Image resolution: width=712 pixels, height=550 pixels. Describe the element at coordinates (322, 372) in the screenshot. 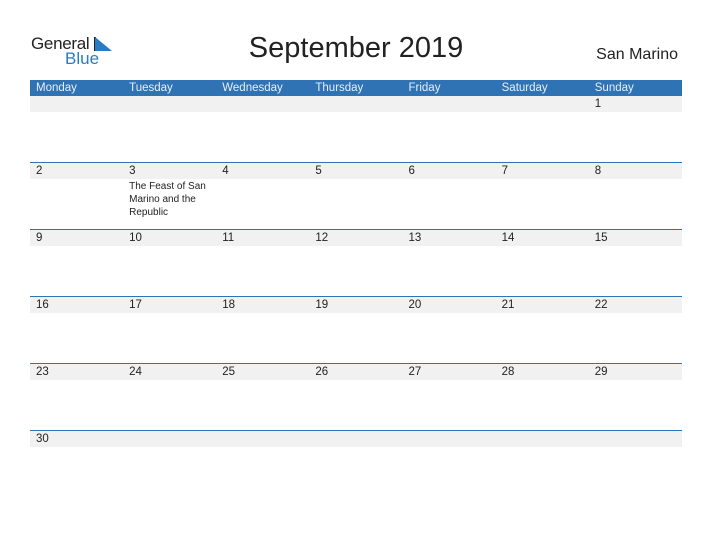

I see `day-number: 26` at that location.